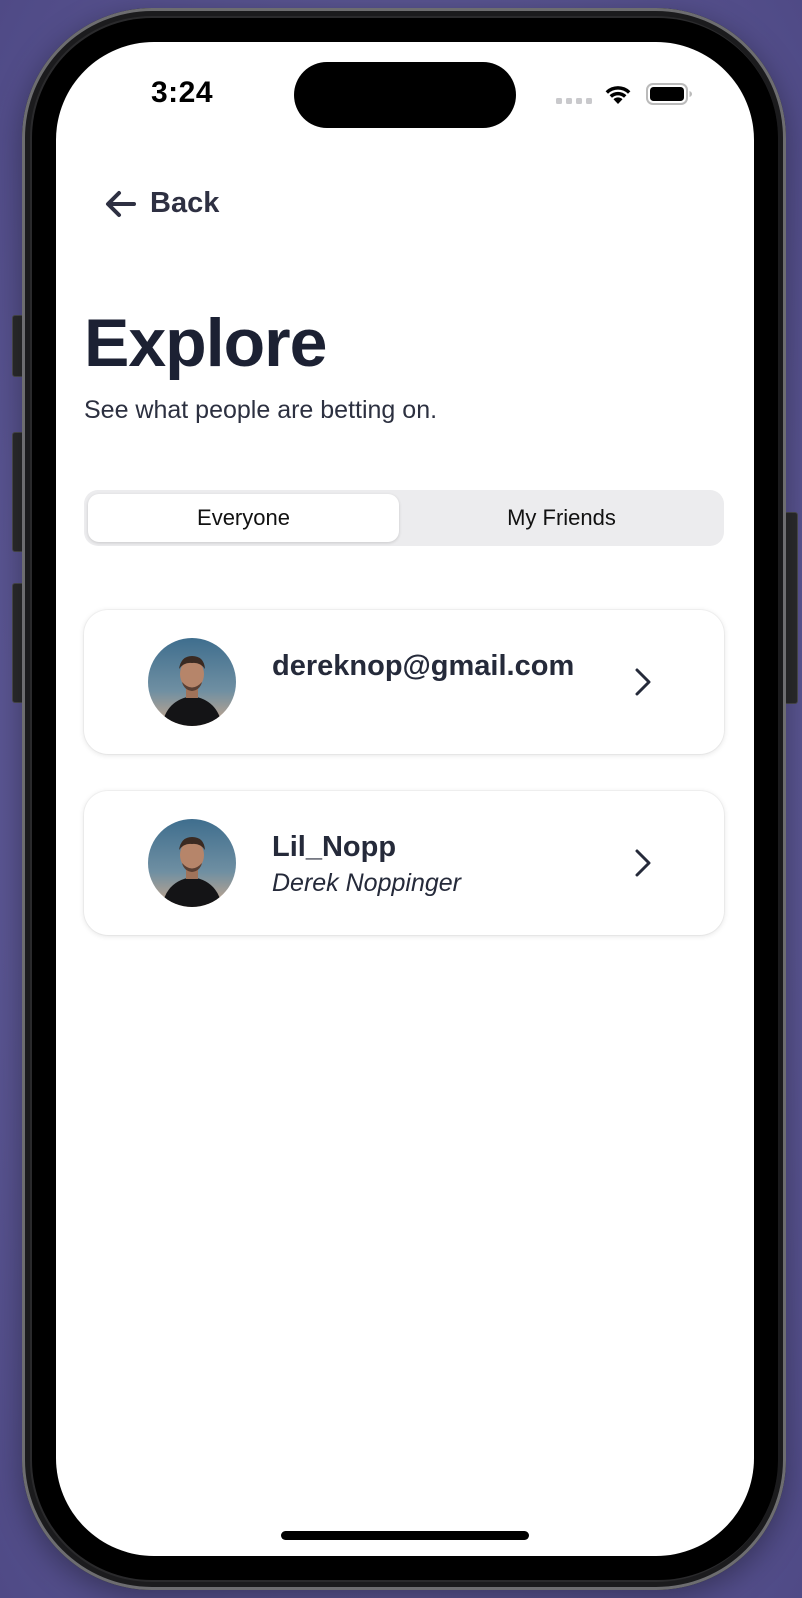 This screenshot has width=802, height=1598. Describe the element at coordinates (334, 847) in the screenshot. I see `username: Lil_Nopp` at that location.